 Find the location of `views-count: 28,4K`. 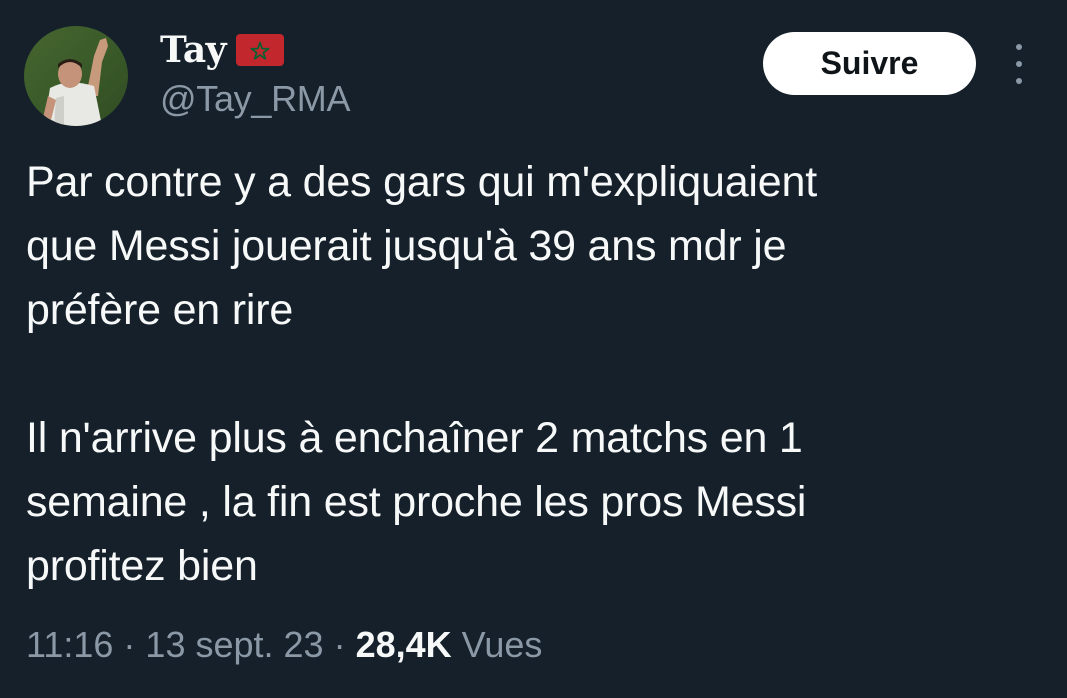

views-count: 28,4K is located at coordinates (403, 644).